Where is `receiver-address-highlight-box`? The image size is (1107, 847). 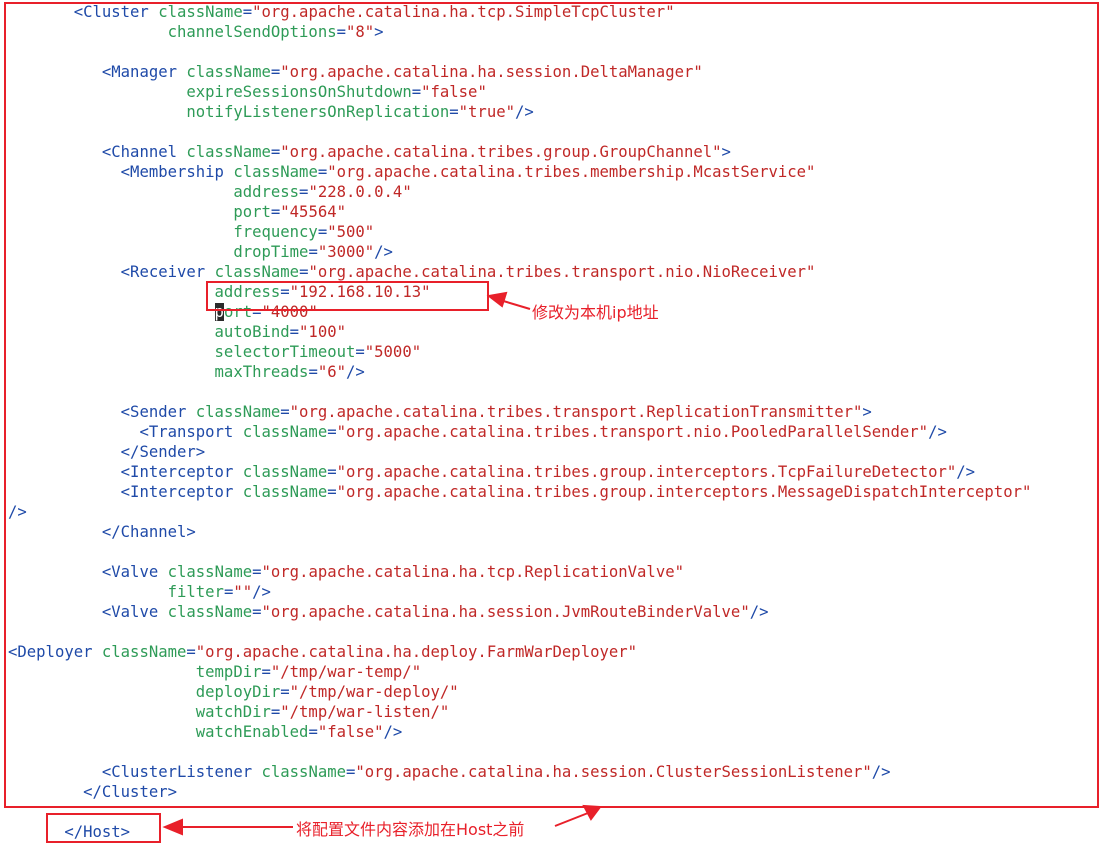 receiver-address-highlight-box is located at coordinates (347, 296).